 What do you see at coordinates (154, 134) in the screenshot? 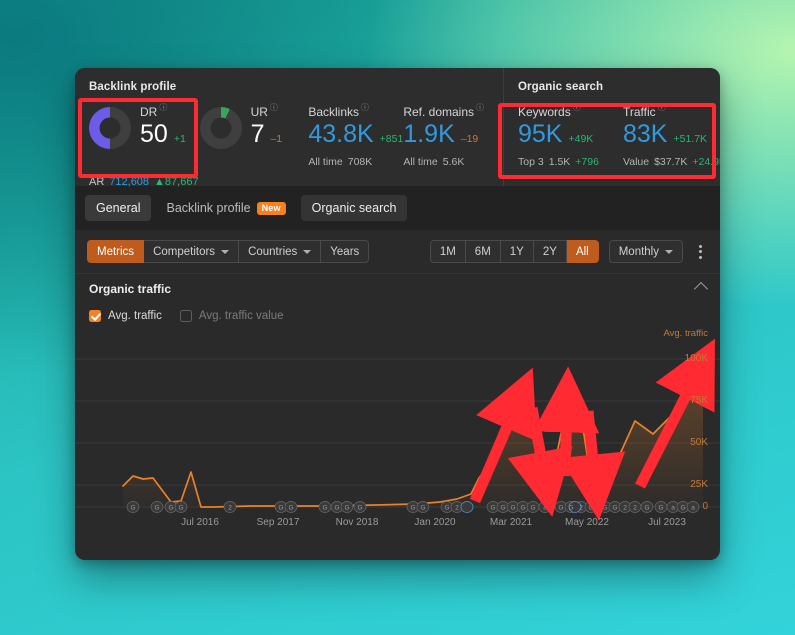
I see `dr-value: 50` at bounding box center [154, 134].